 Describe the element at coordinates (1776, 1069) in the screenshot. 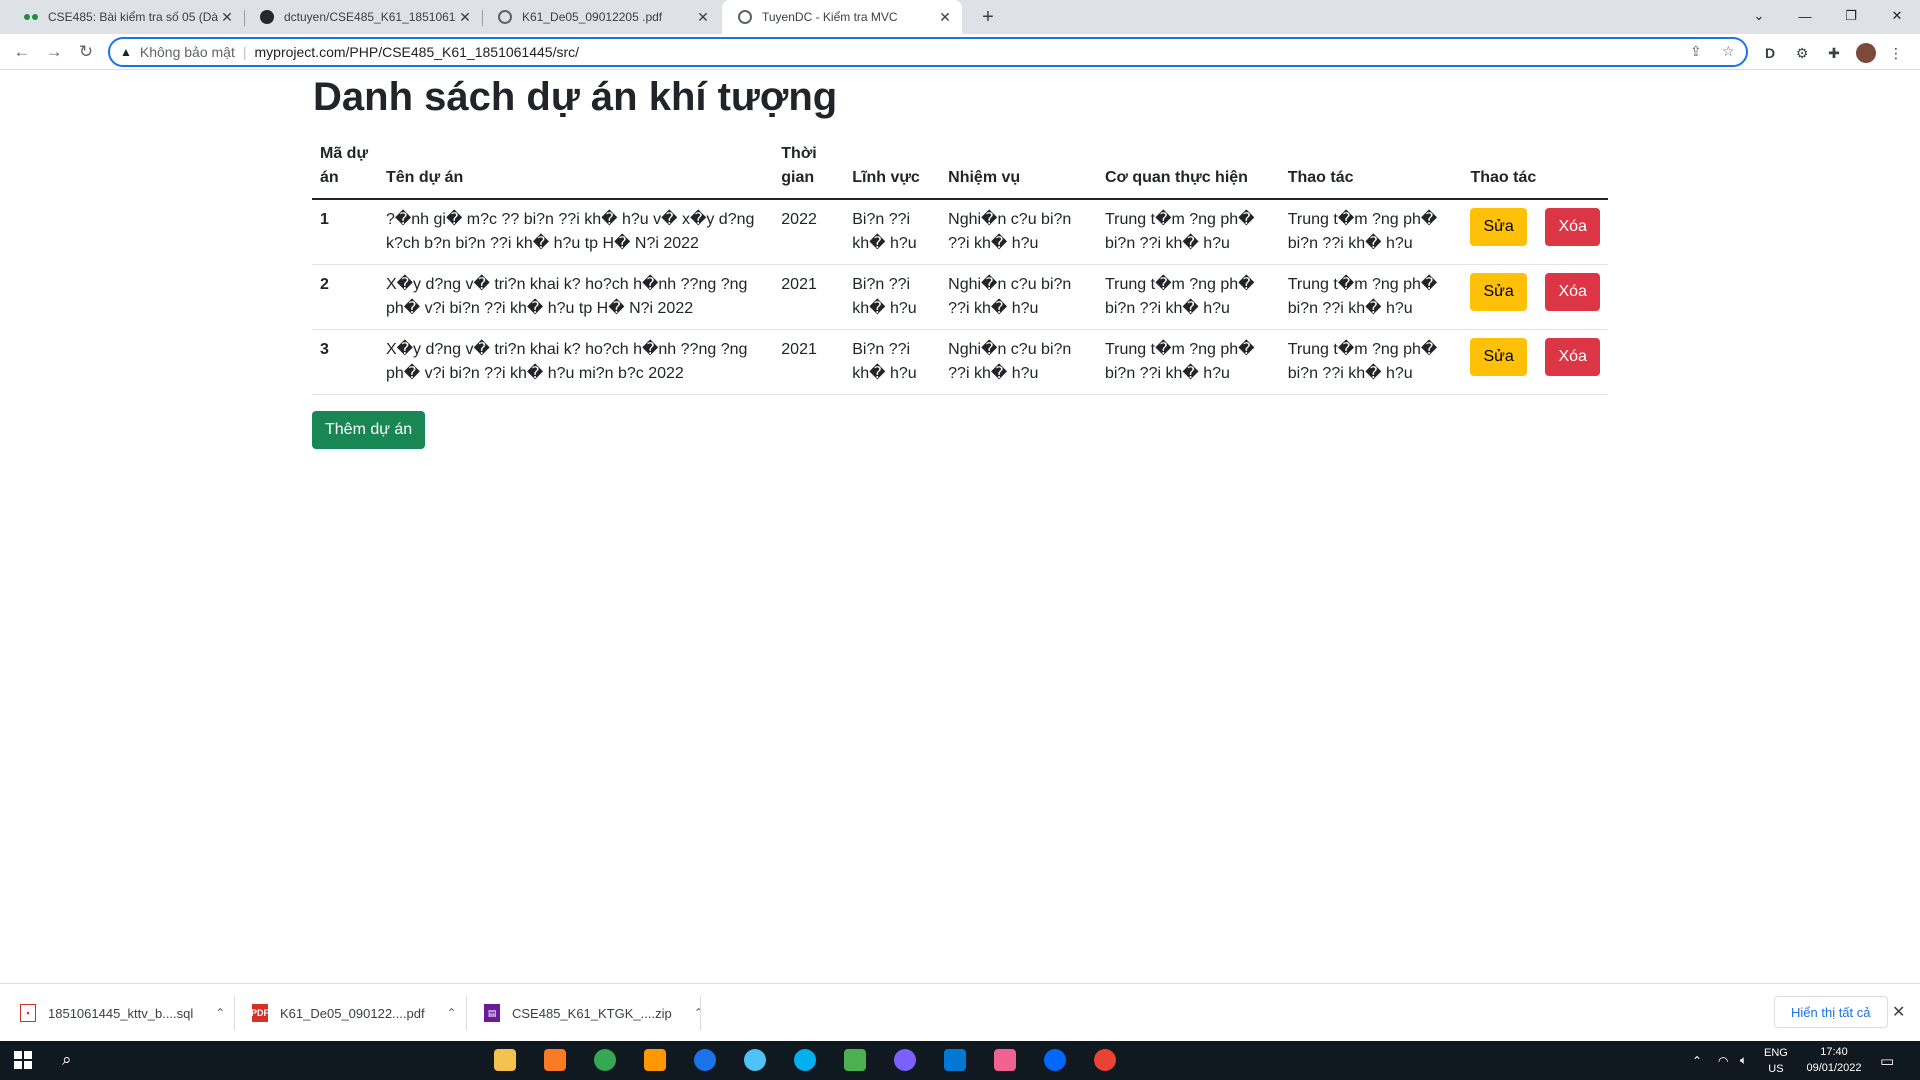

I see `language-region: US` at that location.